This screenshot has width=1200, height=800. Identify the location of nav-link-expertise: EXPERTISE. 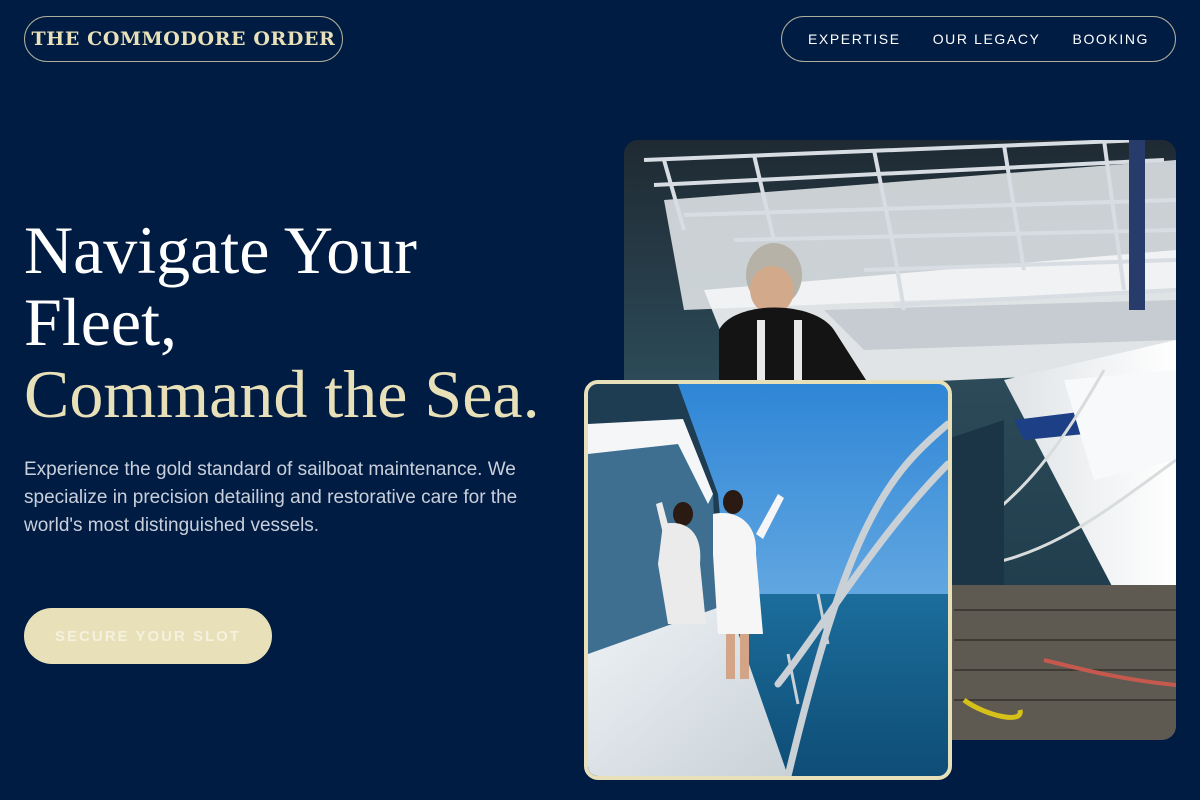
(854, 39).